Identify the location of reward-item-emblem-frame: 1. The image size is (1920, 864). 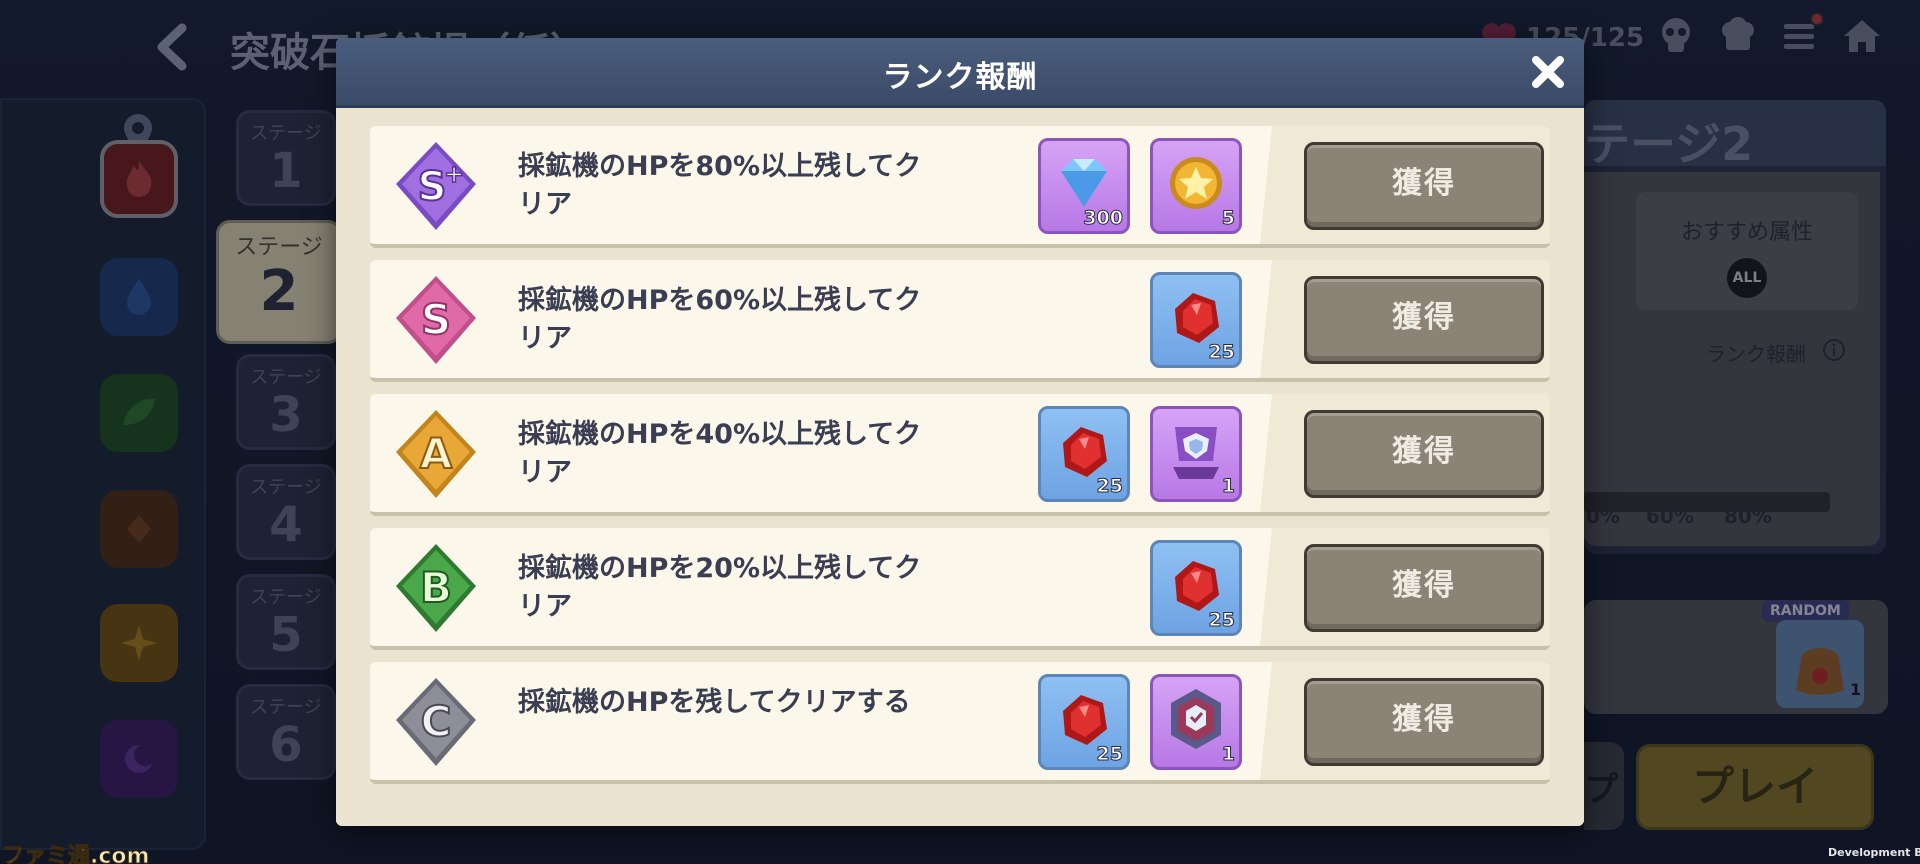
(1196, 722).